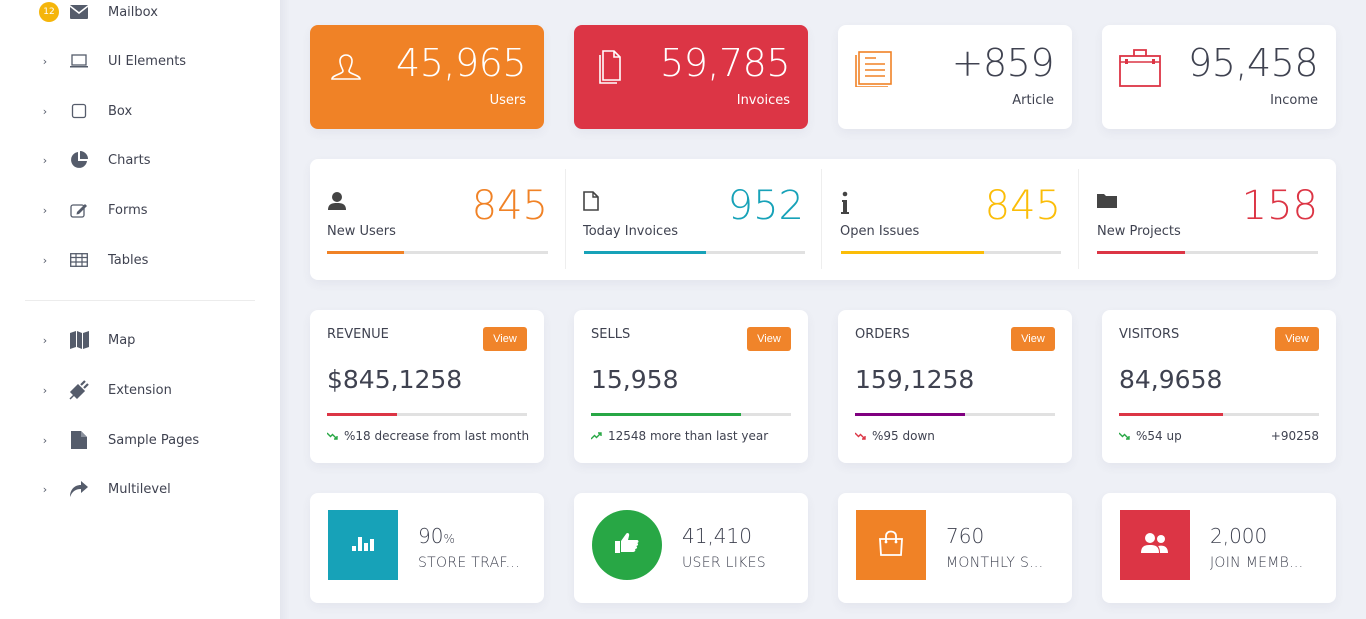 Image resolution: width=1366 pixels, height=619 pixels. I want to click on sidebar-item-box: › Box, so click(140, 111).